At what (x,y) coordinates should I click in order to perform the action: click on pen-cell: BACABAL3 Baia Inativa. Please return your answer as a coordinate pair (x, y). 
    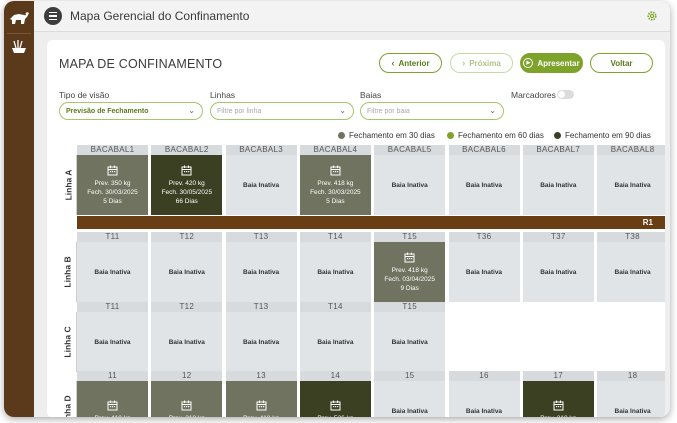
    Looking at the image, I should click on (261, 180).